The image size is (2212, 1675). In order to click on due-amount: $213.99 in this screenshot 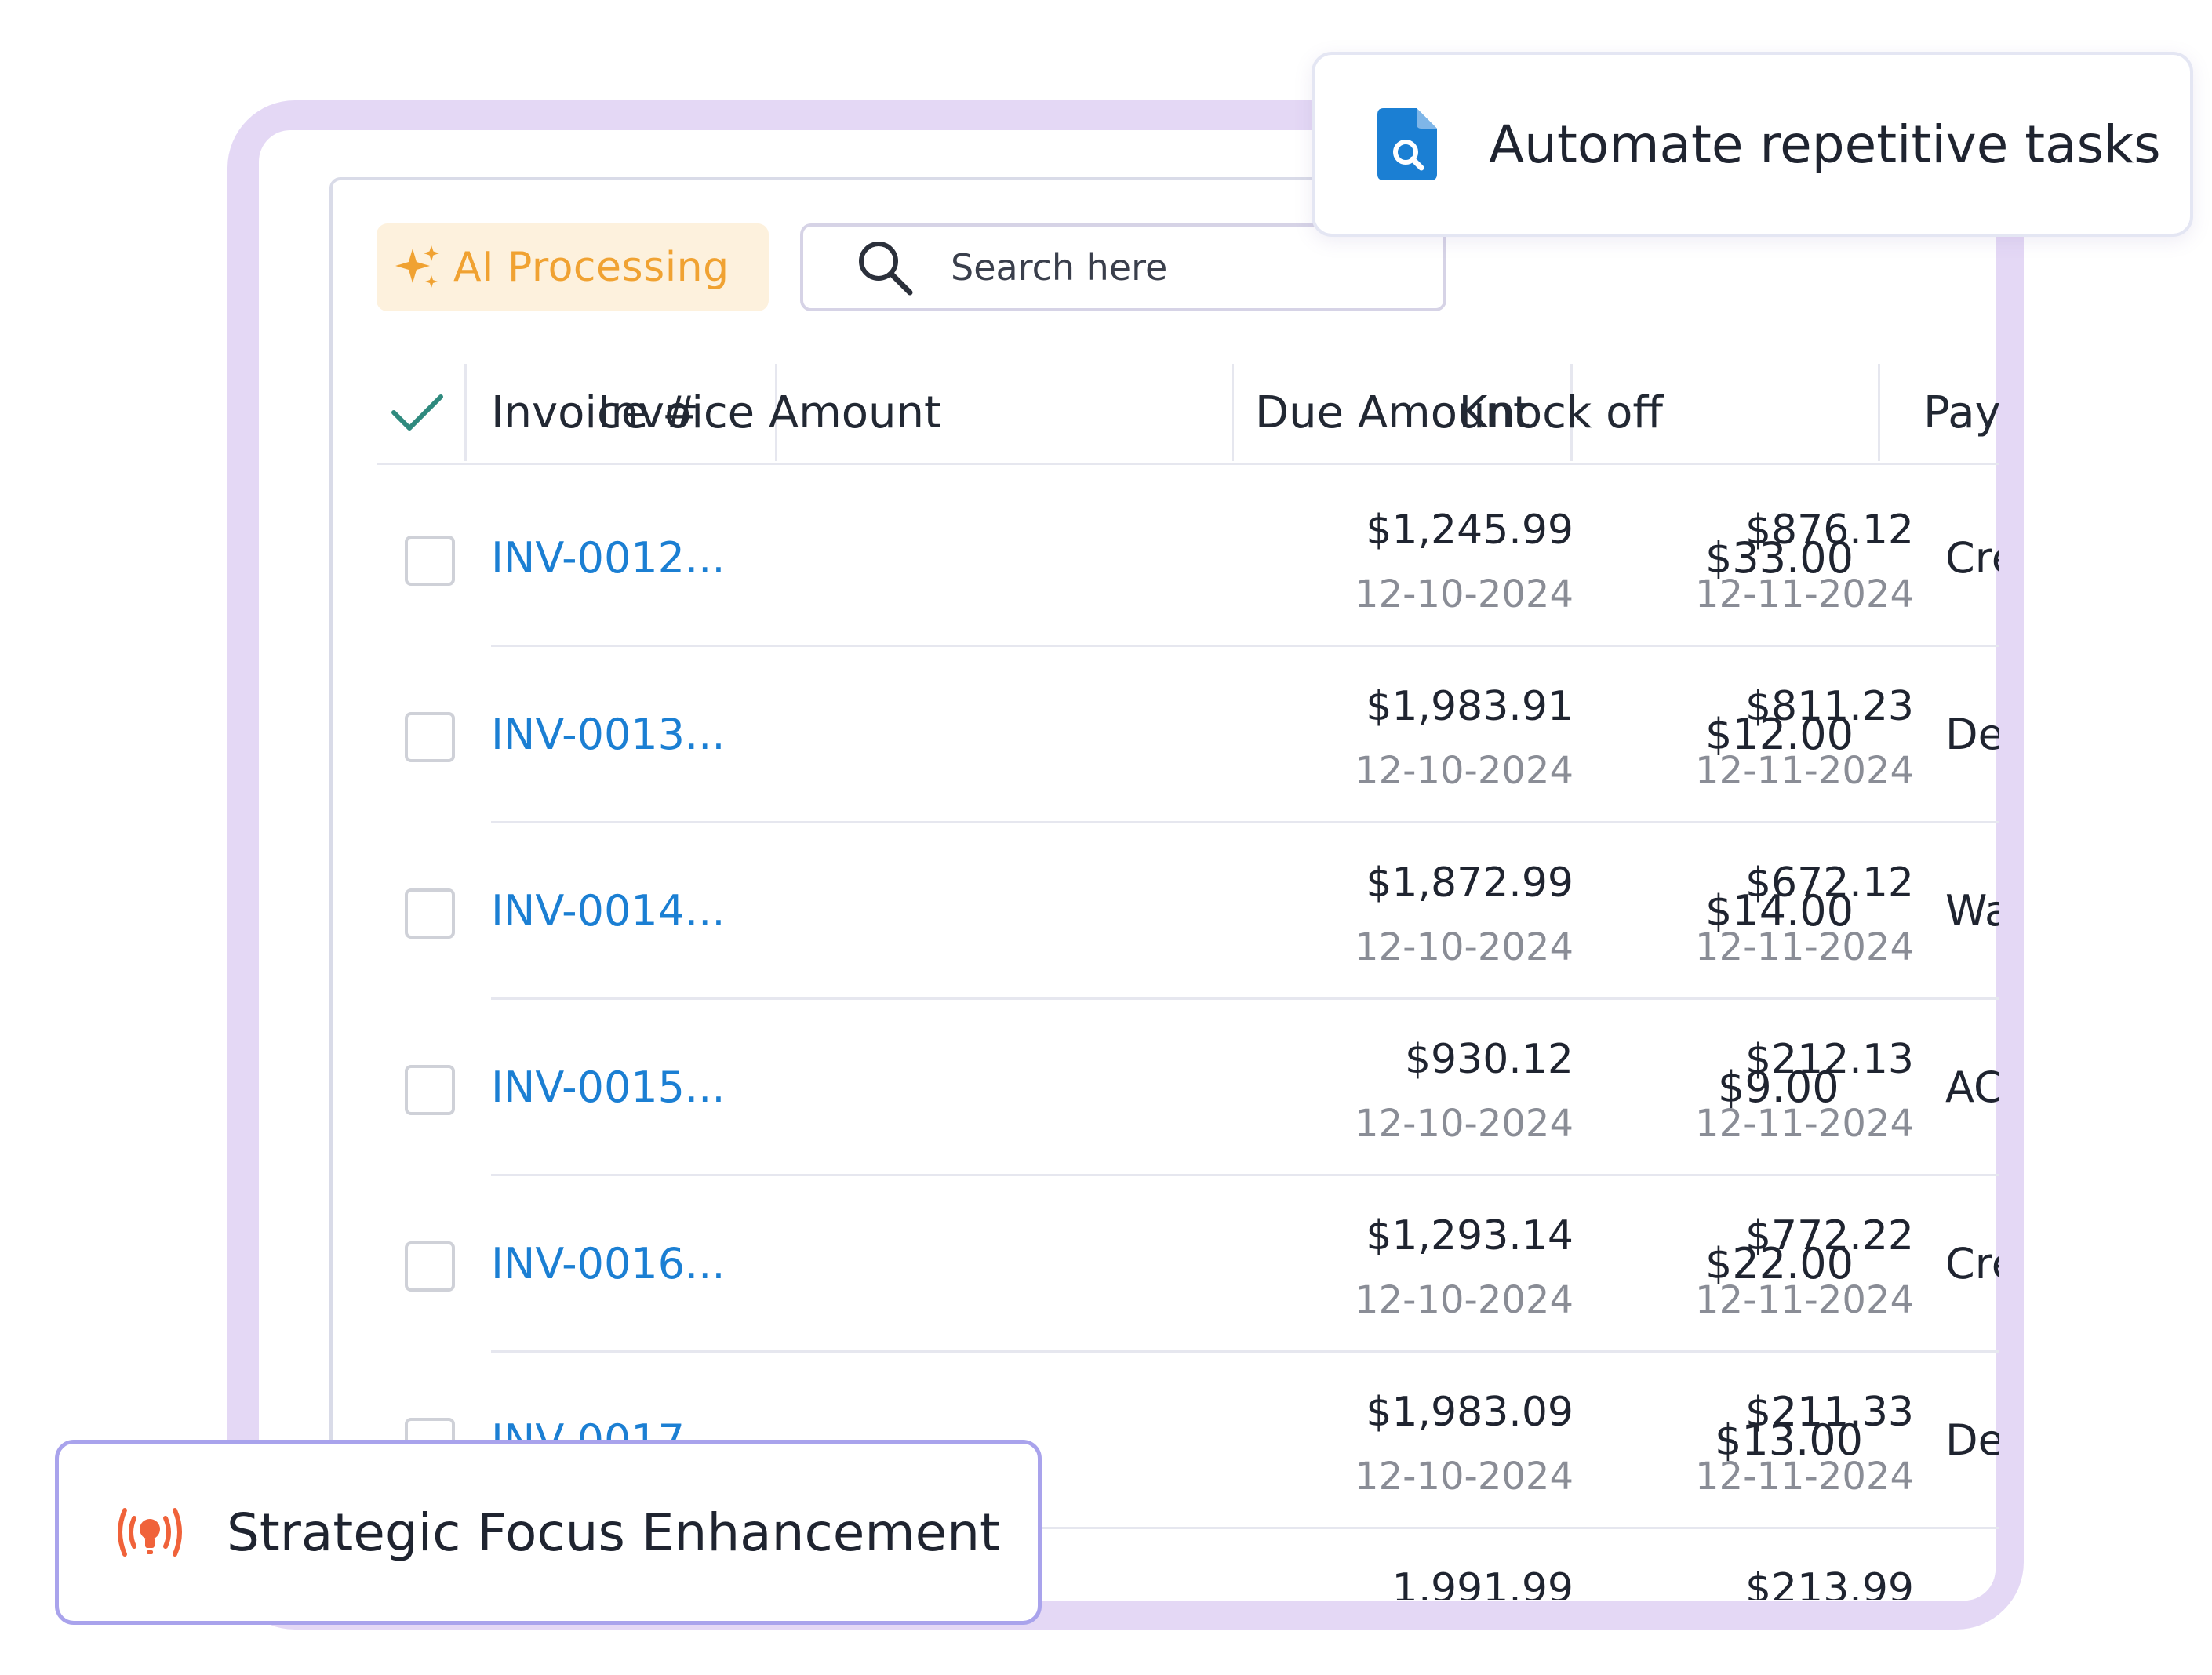, I will do `click(1829, 1582)`.